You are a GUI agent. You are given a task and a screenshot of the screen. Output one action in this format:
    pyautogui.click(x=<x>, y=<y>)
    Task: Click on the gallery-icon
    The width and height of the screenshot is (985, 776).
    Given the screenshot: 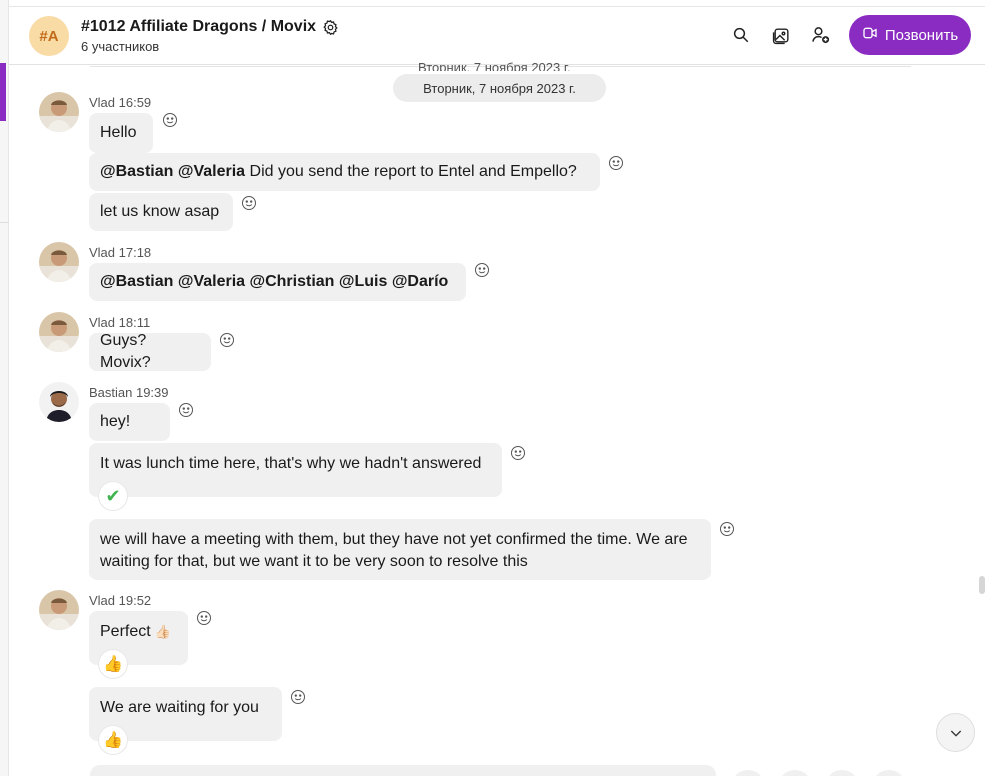 What is the action you would take?
    pyautogui.click(x=781, y=35)
    